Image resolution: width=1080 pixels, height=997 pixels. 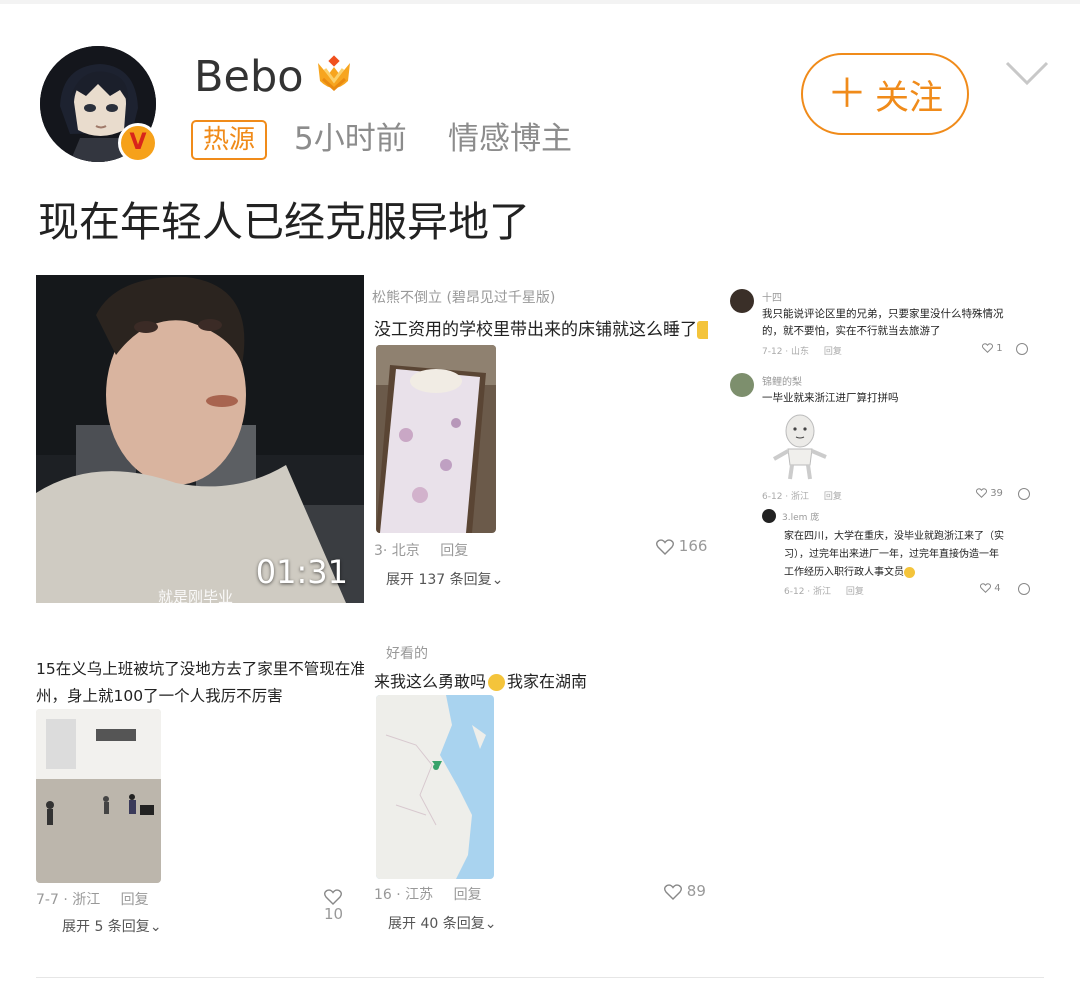 I want to click on comment-body: 工作经历入职行政人事文员, so click(x=844, y=572).